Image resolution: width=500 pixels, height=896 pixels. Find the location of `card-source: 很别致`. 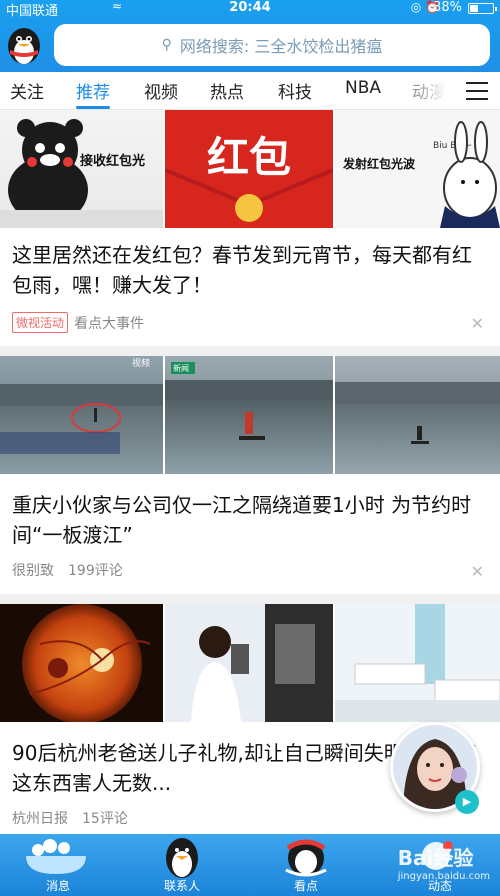

card-source: 很别致 is located at coordinates (33, 571).